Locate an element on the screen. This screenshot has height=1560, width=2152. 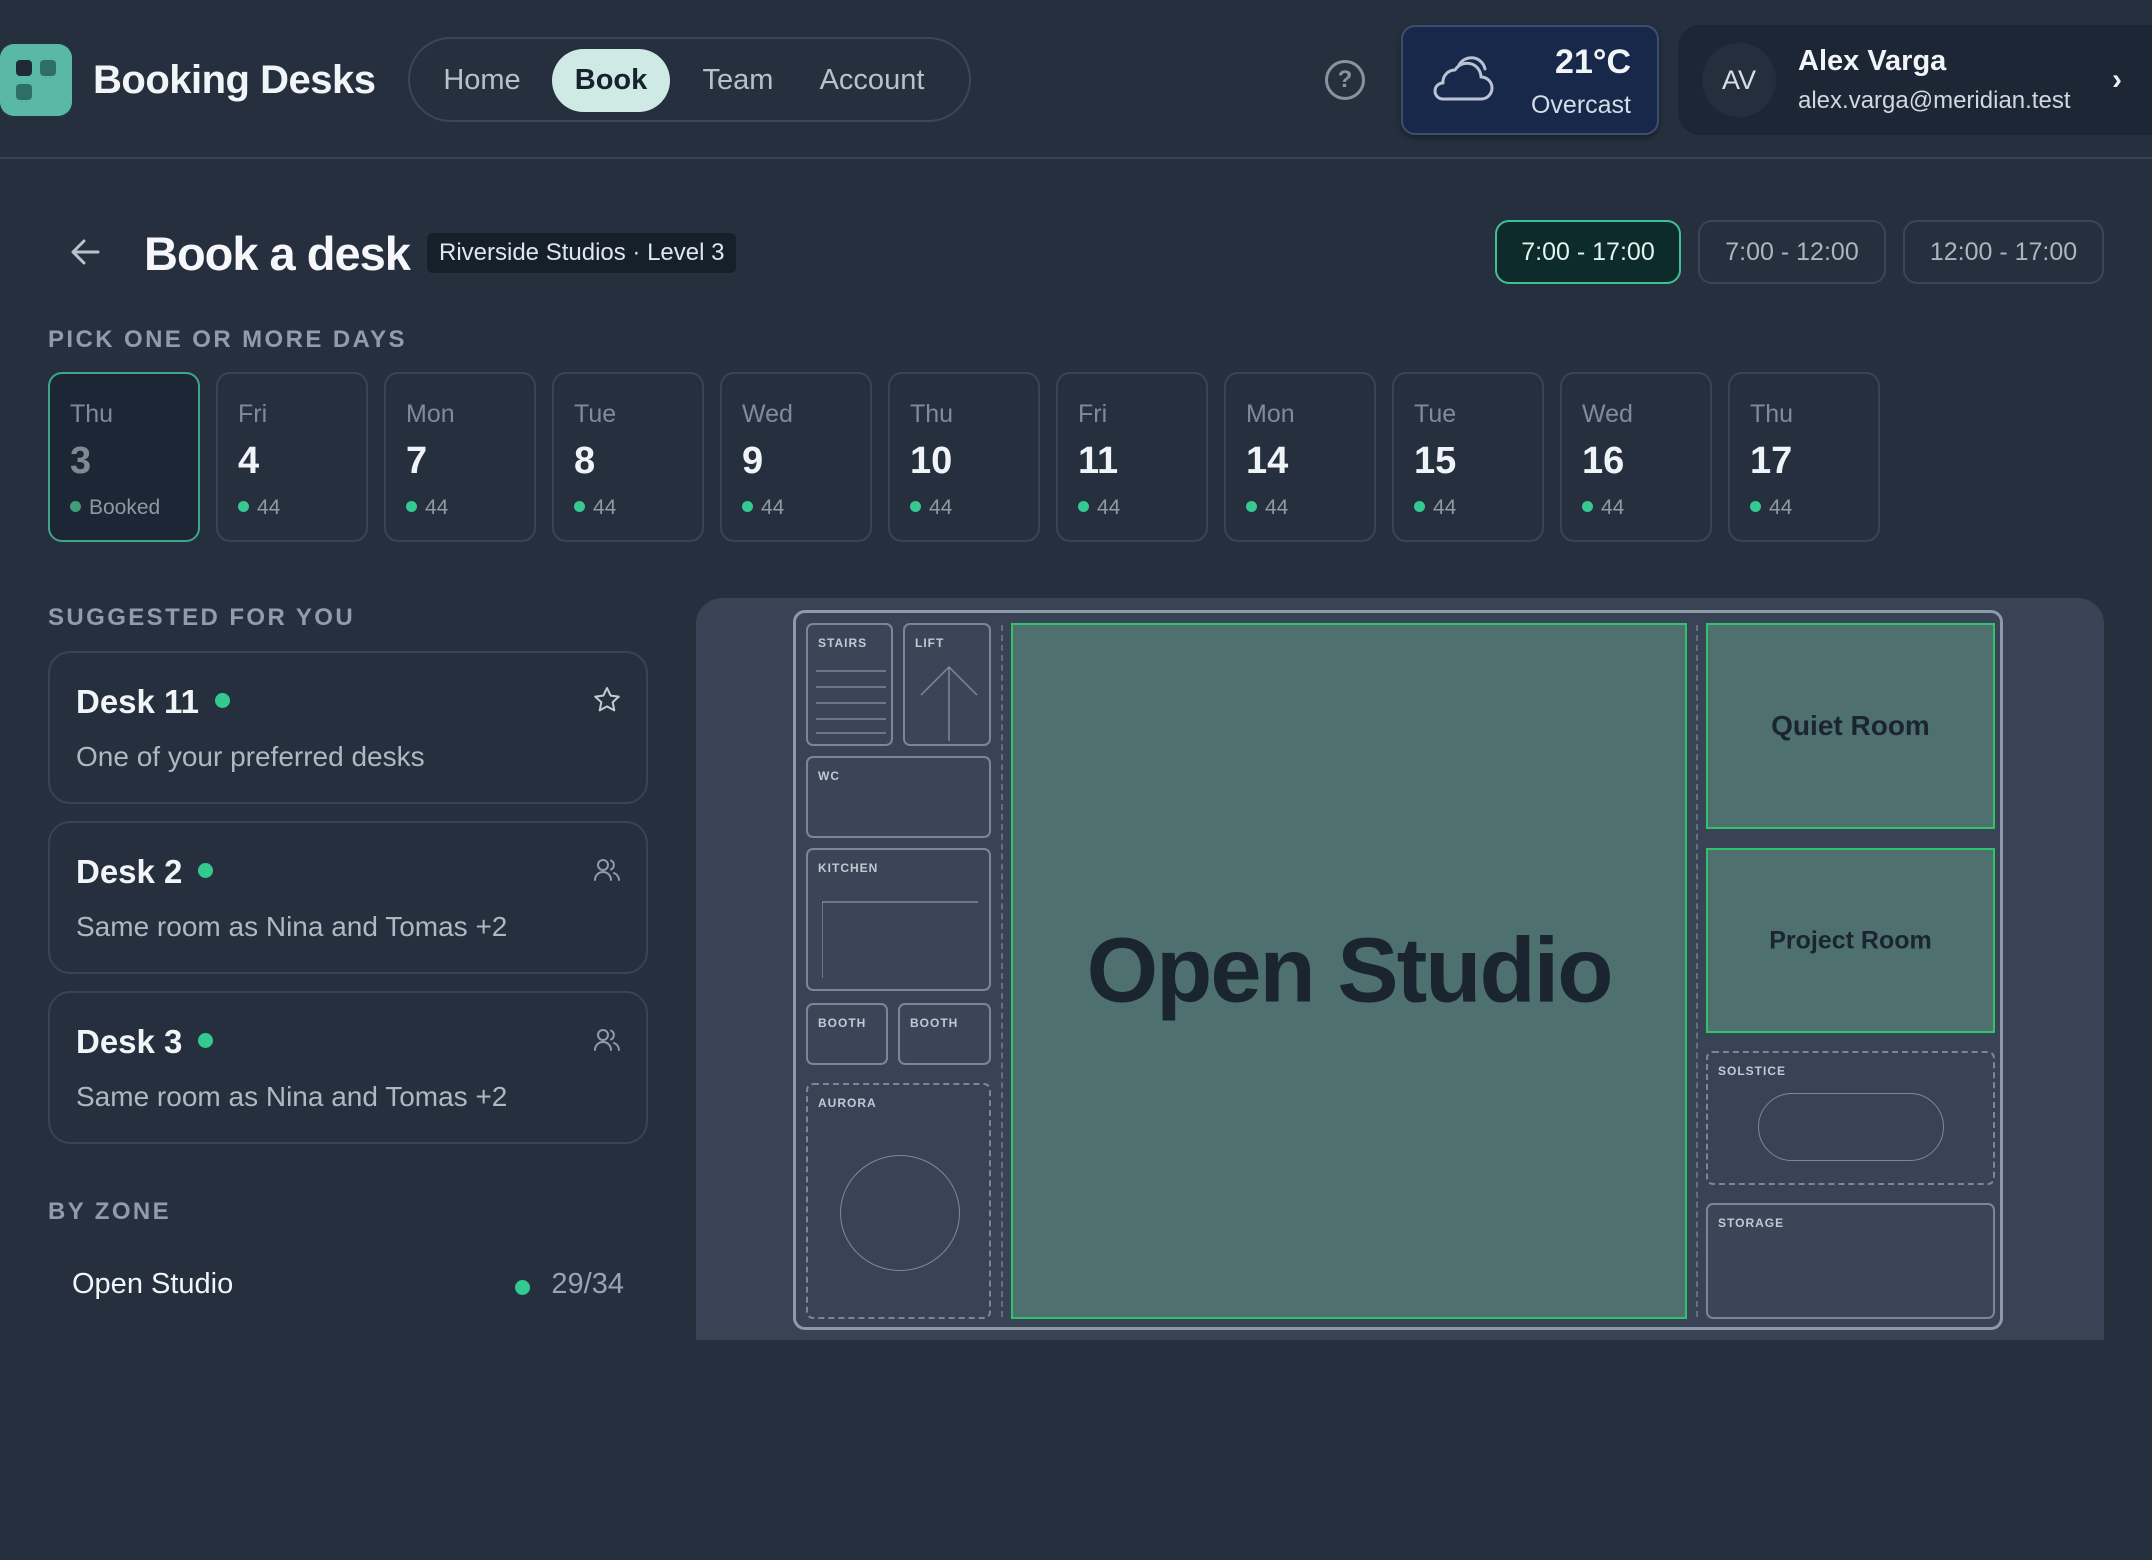
day-number: 4 is located at coordinates (249, 461).